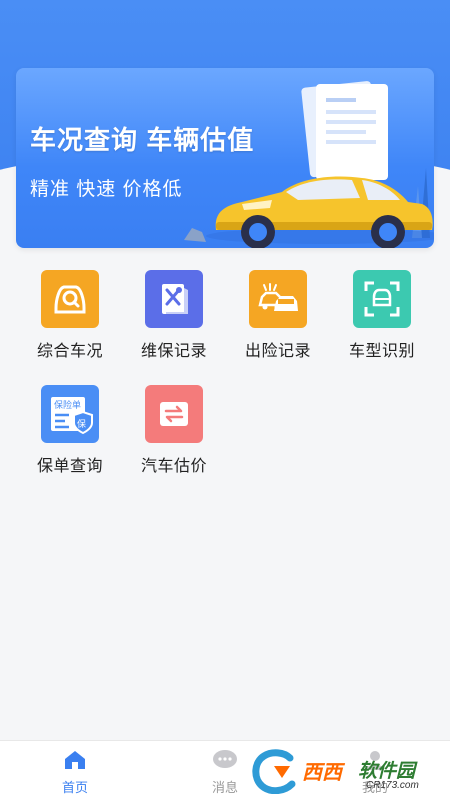  What do you see at coordinates (309, 164) in the screenshot?
I see `car-illustration` at bounding box center [309, 164].